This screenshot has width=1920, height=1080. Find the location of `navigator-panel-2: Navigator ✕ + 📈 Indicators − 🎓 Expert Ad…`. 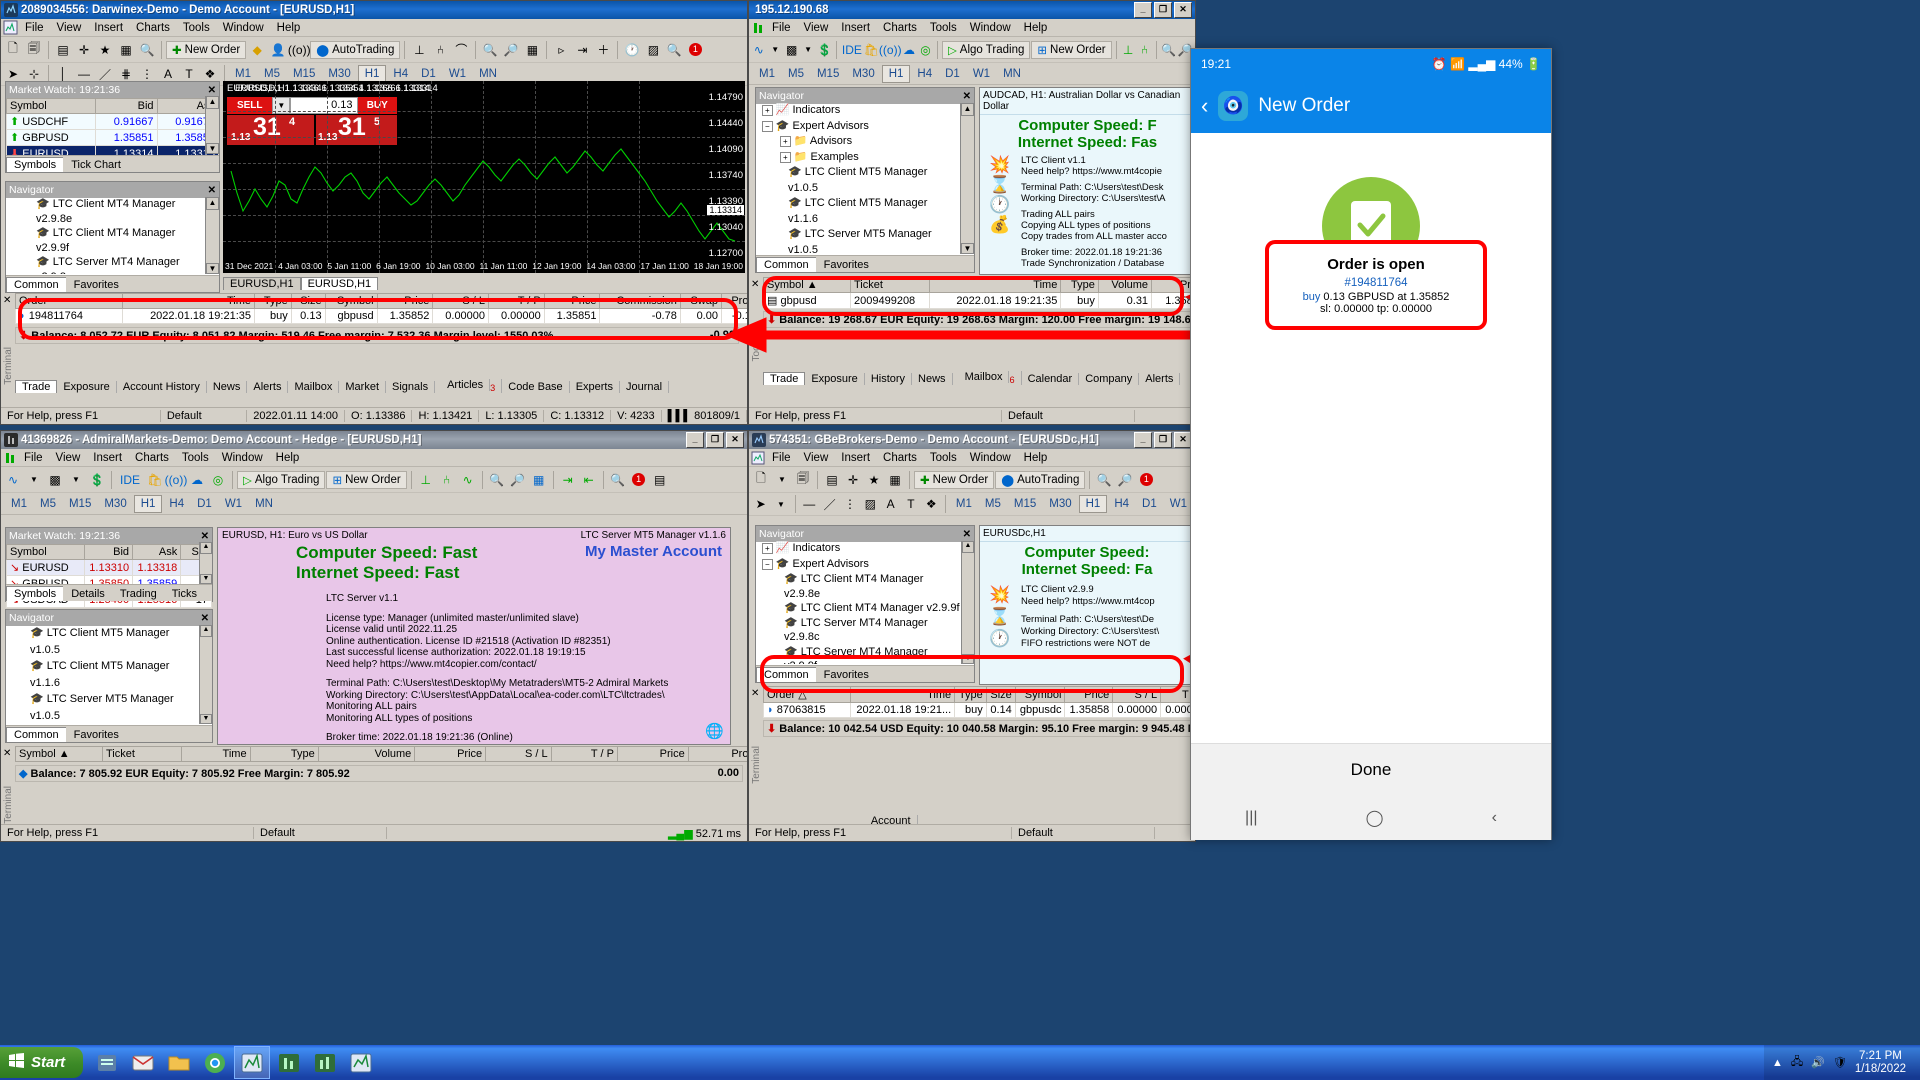

navigator-panel-2: Navigator ✕ + 📈 Indicators − 🎓 Expert Ad… is located at coordinates (865, 180).